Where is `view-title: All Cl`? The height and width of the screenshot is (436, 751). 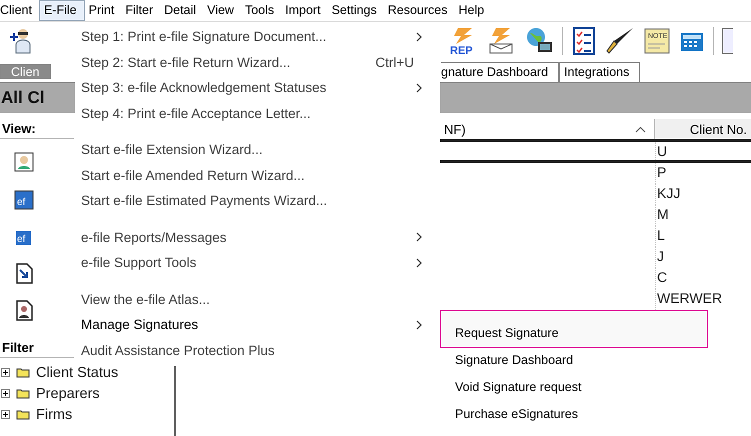
view-title: All Cl is located at coordinates (22, 98).